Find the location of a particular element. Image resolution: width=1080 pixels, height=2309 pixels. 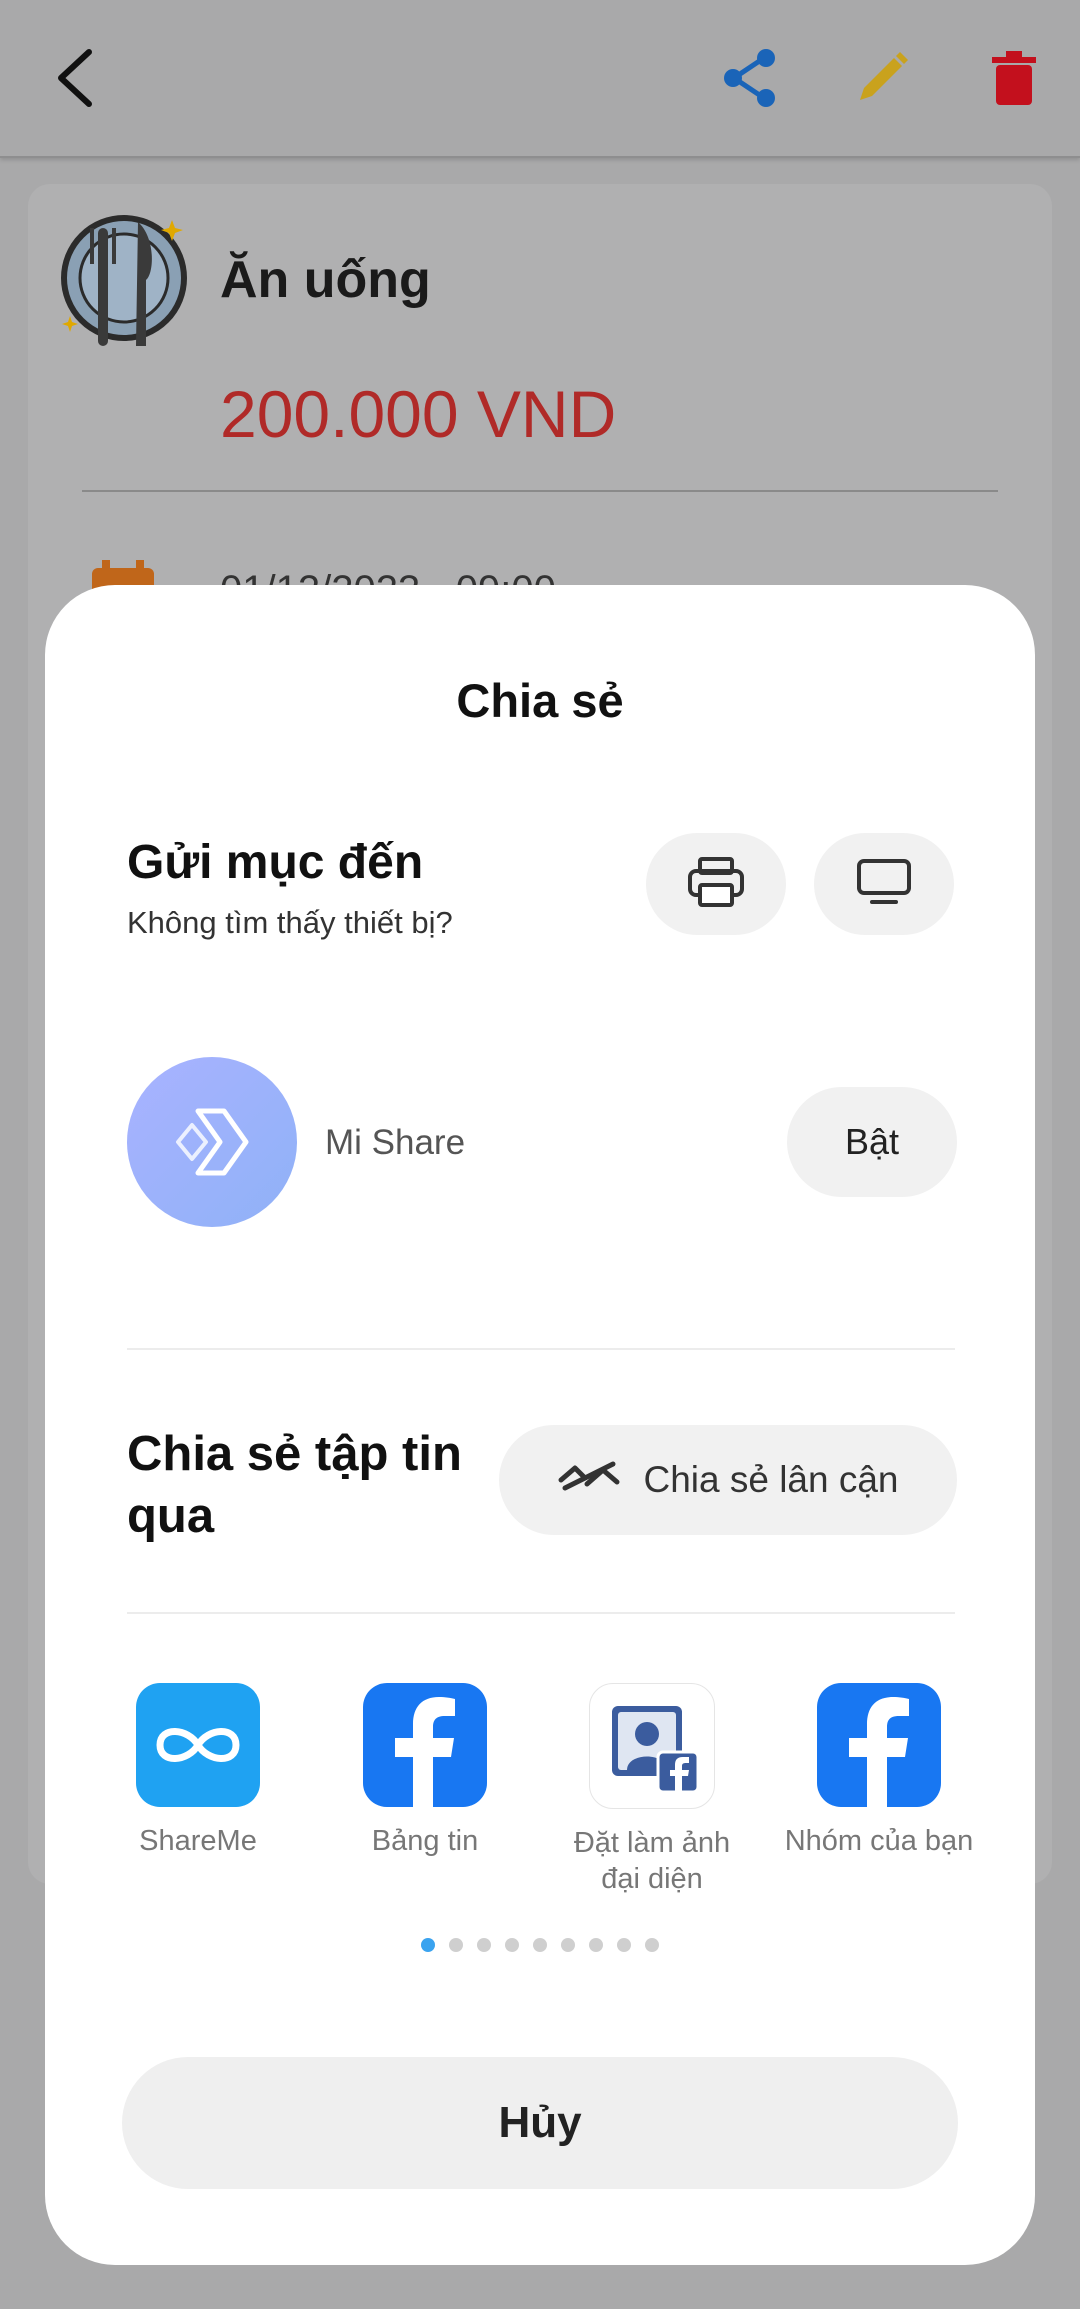

mi-share-label: Mi Share is located at coordinates (395, 1142).